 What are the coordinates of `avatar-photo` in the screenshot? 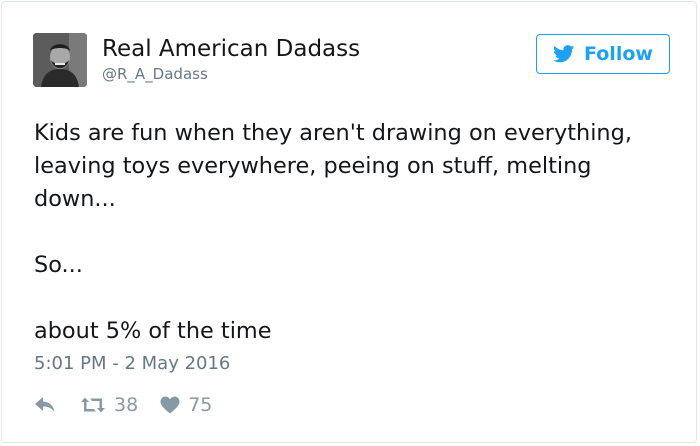 It's located at (60, 60).